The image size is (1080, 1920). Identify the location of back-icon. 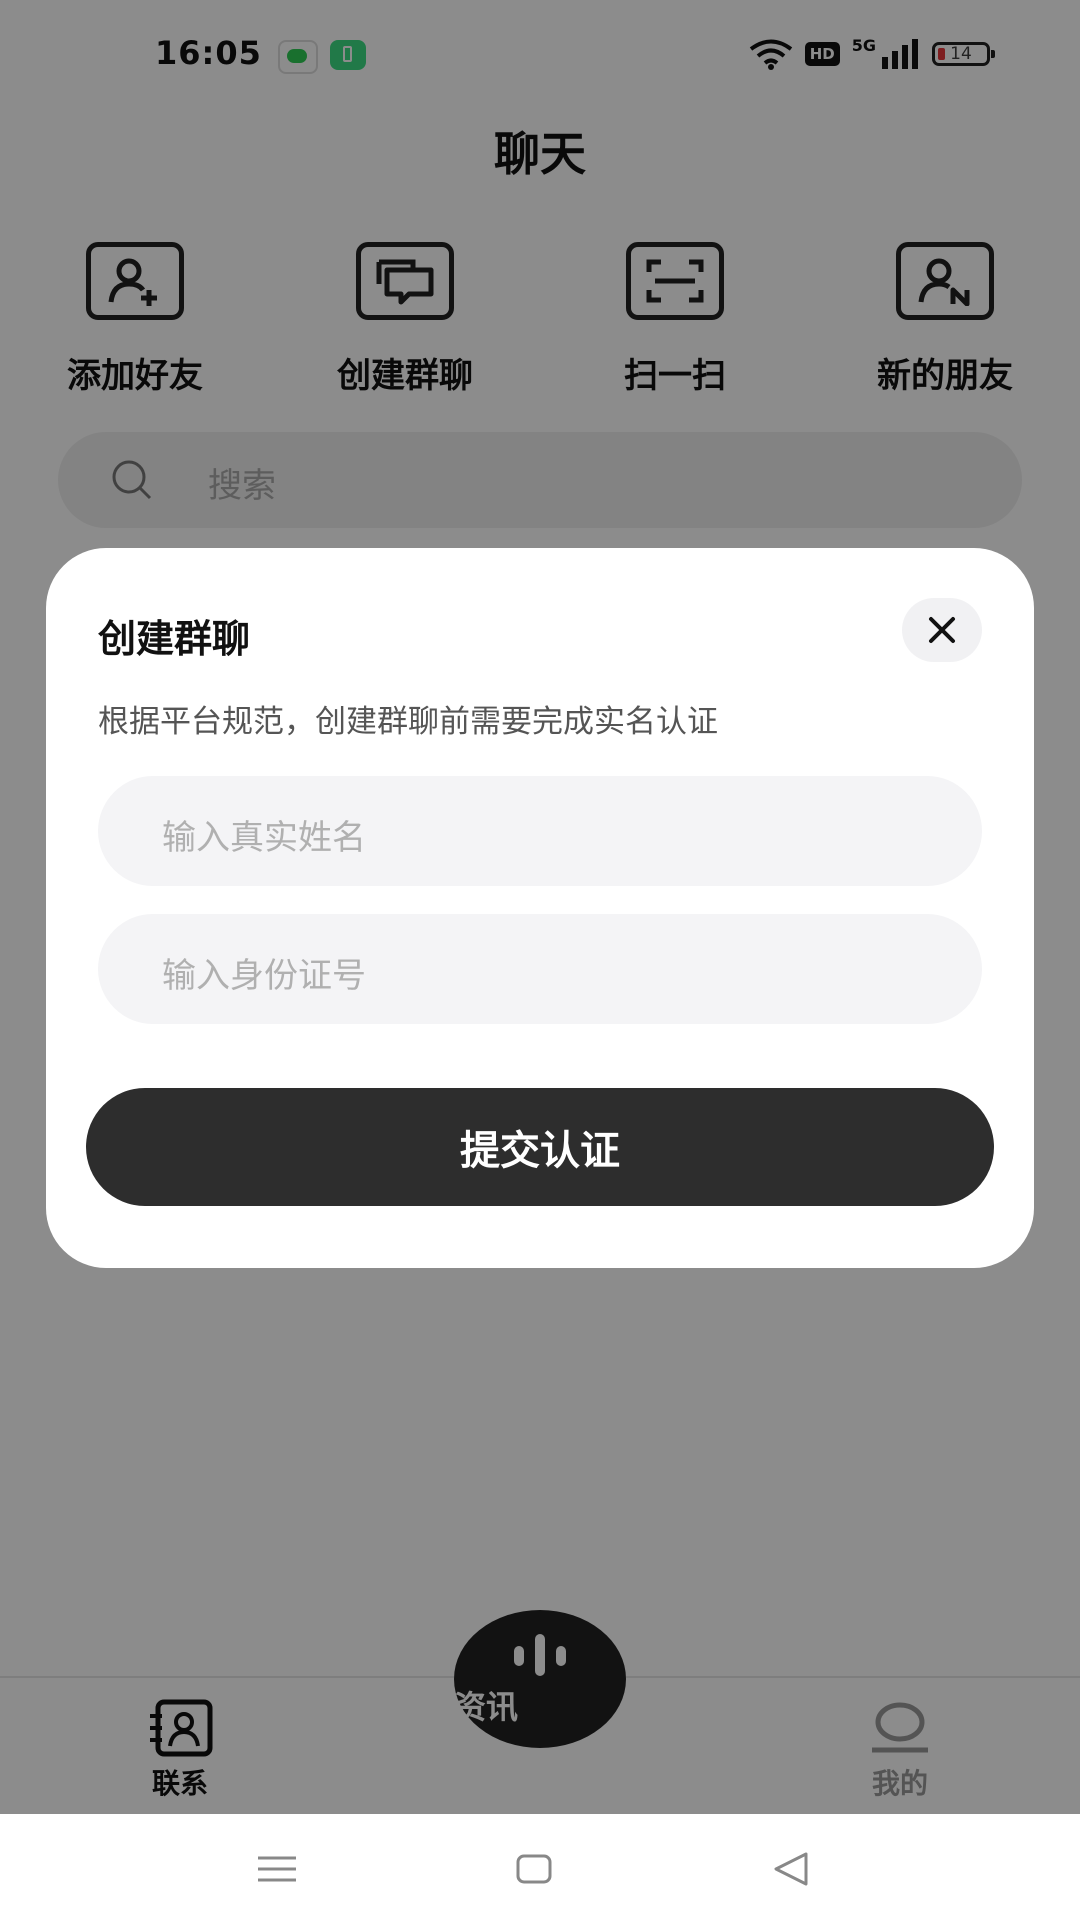
(791, 1869).